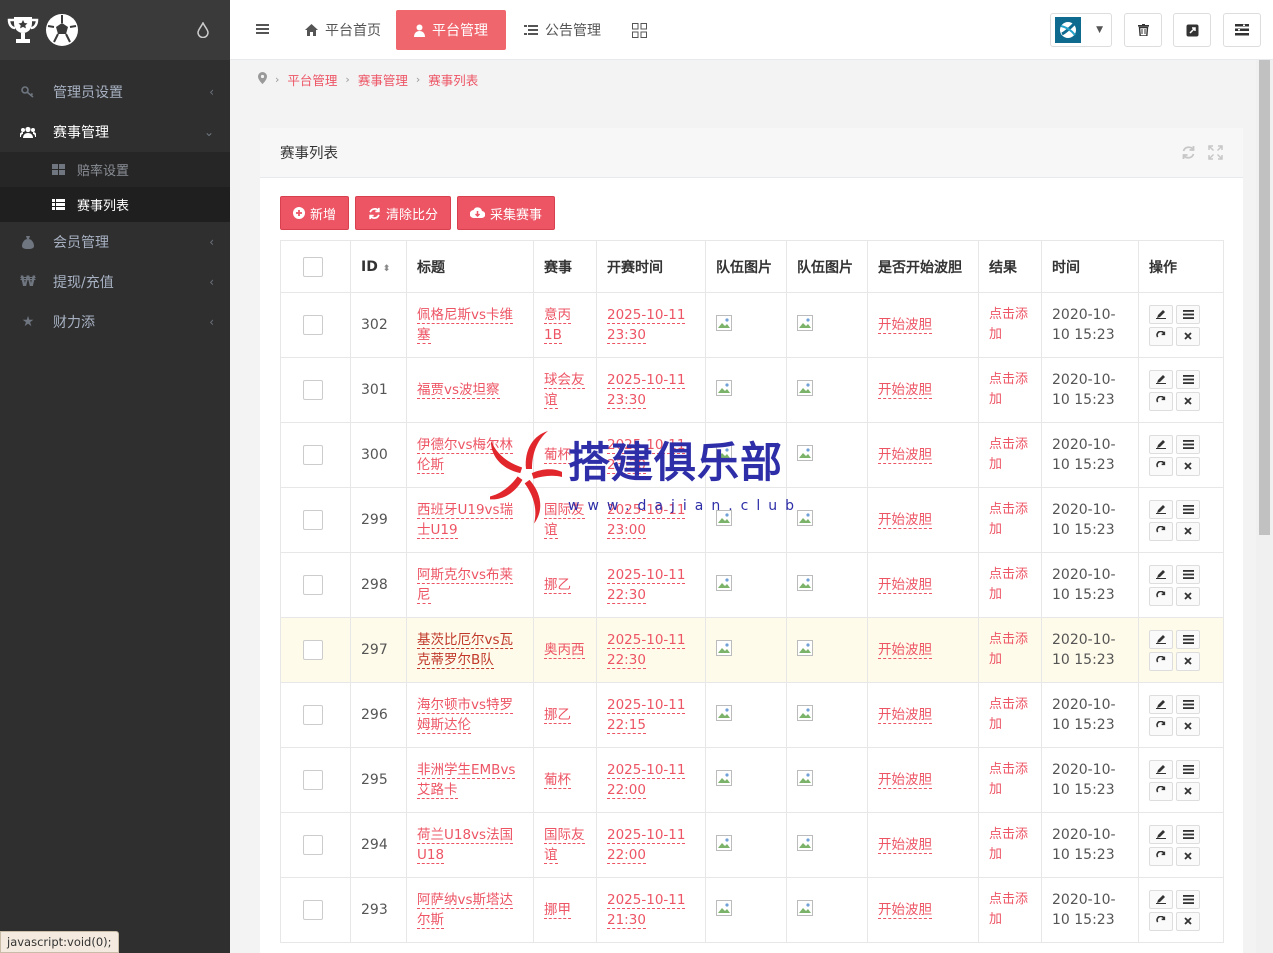 This screenshot has width=1273, height=953. Describe the element at coordinates (562, 30) in the screenshot. I see `tab-notice-manage: 公告管理` at that location.